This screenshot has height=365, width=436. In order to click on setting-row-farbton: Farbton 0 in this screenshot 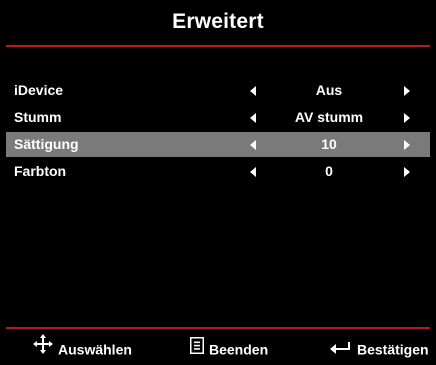, I will do `click(218, 171)`.